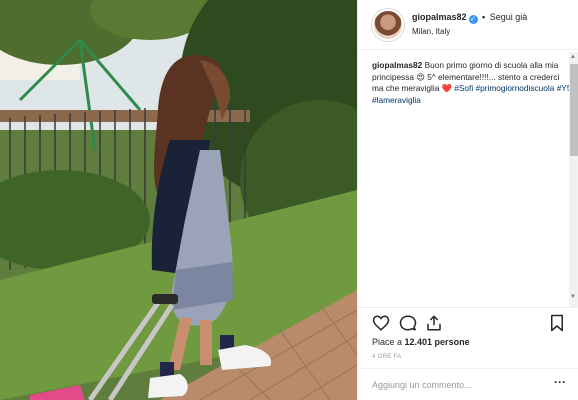  I want to click on scrollbar-thumb, so click(574, 110).